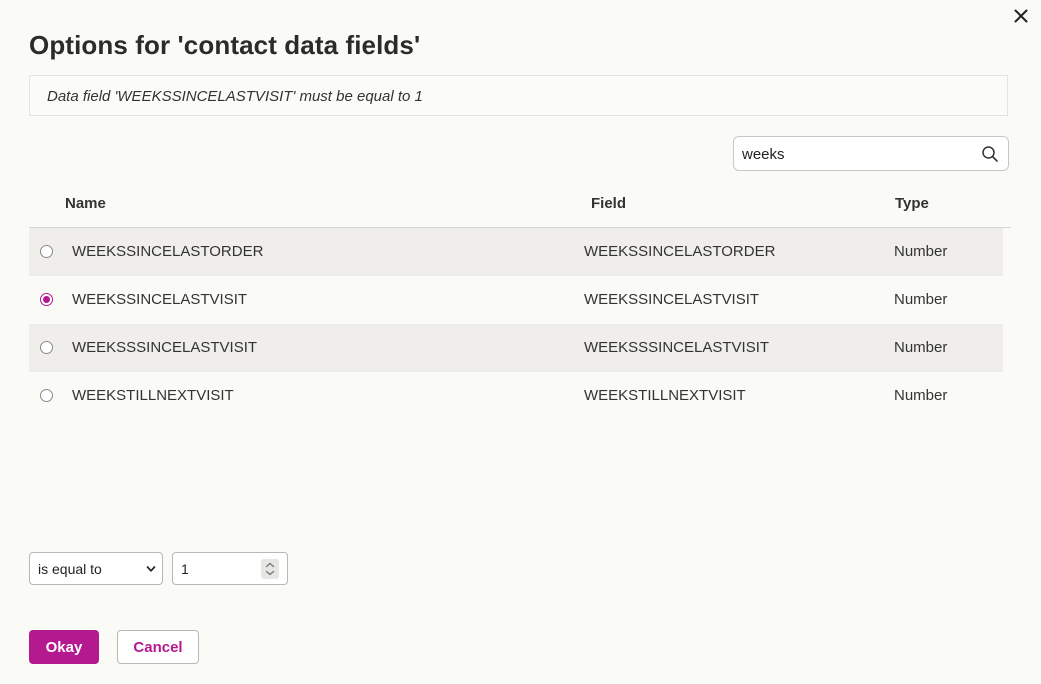 The width and height of the screenshot is (1041, 684). Describe the element at coordinates (609, 203) in the screenshot. I see `column-header-field: Field` at that location.